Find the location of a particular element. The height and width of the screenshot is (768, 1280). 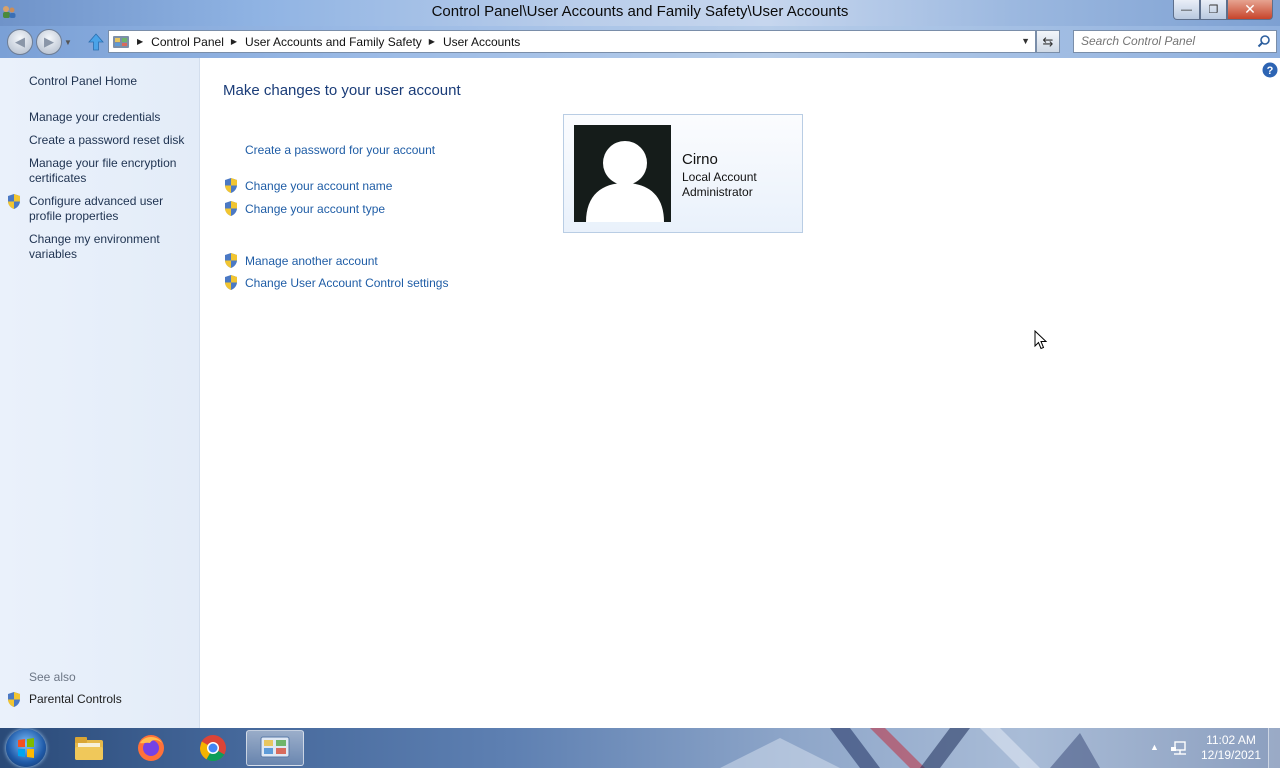

show-hidden-icons-button: ▲ is located at coordinates (1154, 747).